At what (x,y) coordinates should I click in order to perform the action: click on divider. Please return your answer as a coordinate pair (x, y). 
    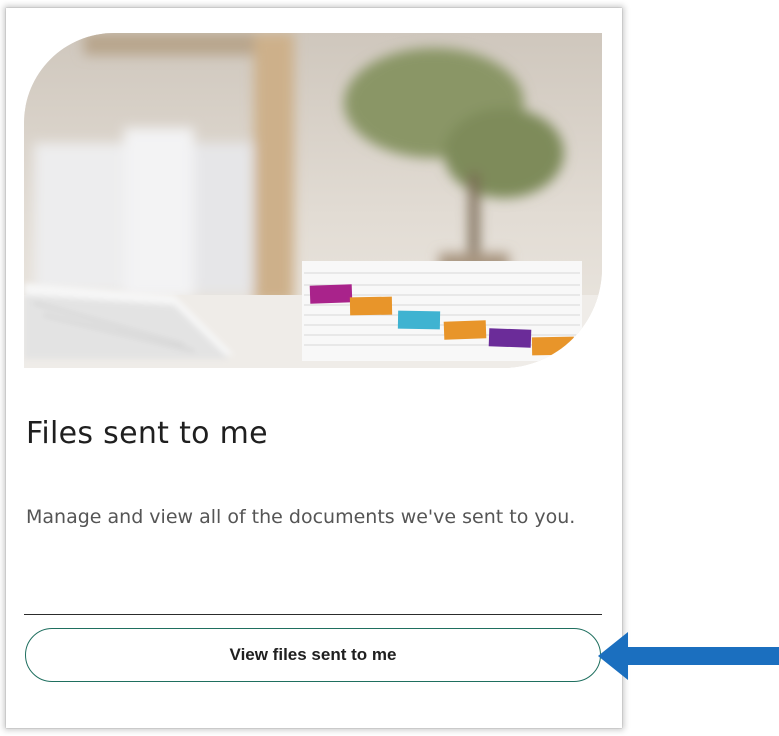
    Looking at the image, I should click on (313, 614).